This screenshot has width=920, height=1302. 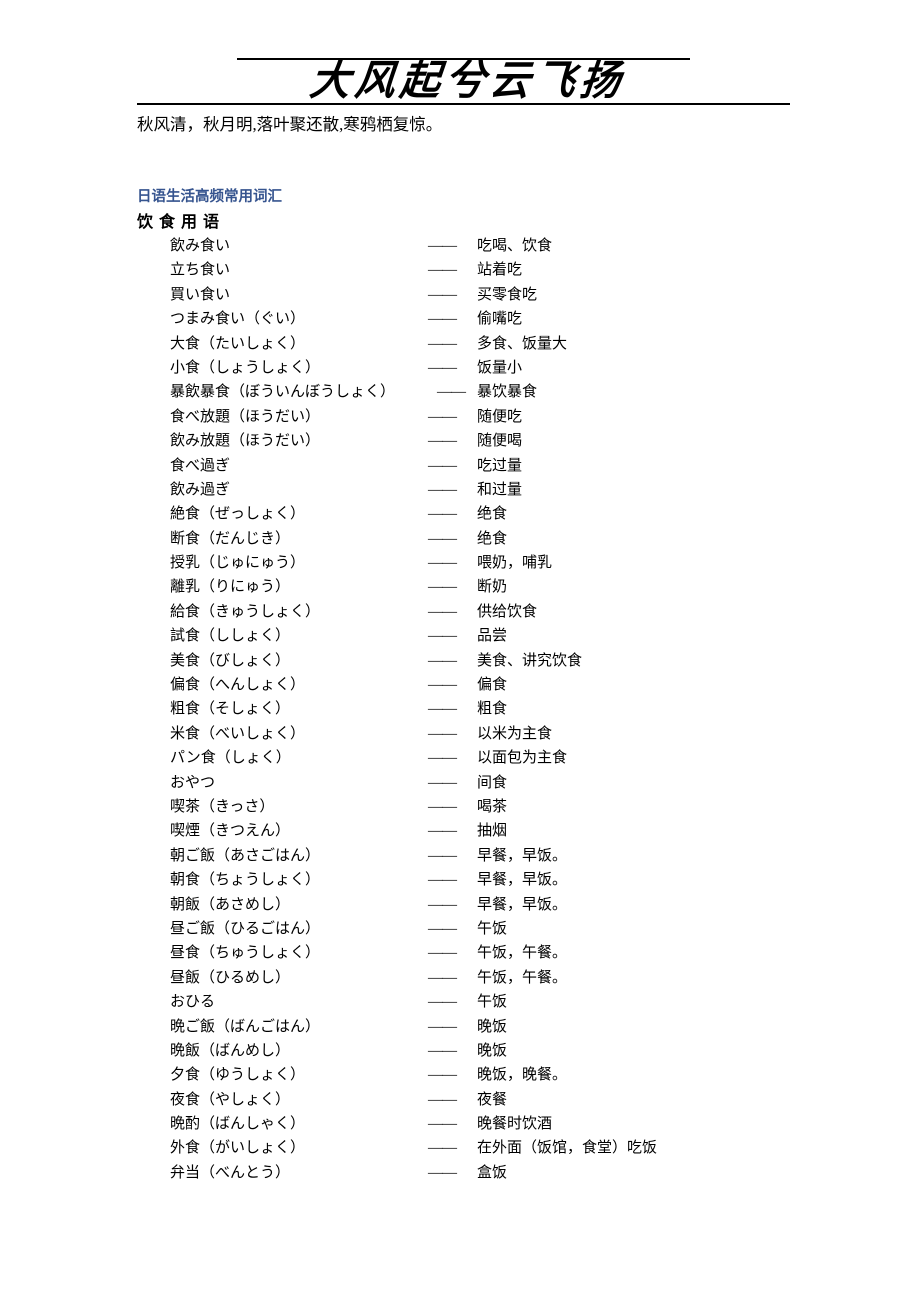 What do you see at coordinates (500, 441) in the screenshot?
I see `chinese-meaning: 随便喝` at bounding box center [500, 441].